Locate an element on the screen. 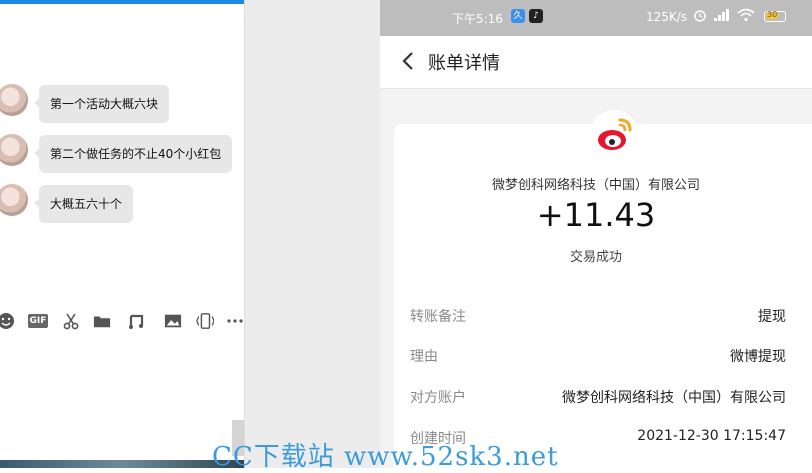 The height and width of the screenshot is (473, 812). message-bubble: 第一个活动大概六块 is located at coordinates (104, 104).